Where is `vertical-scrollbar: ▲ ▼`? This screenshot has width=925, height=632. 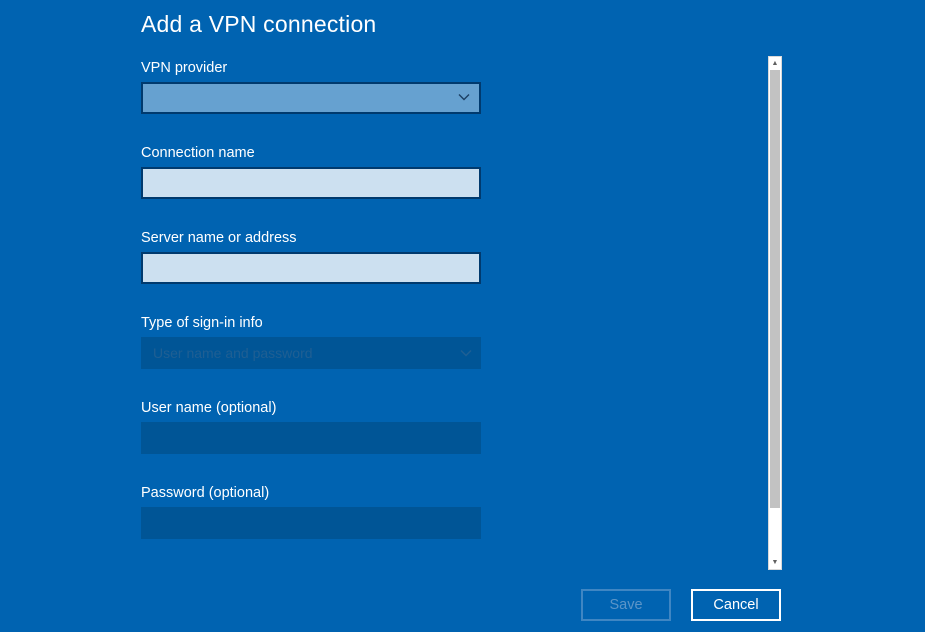
vertical-scrollbar: ▲ ▼ is located at coordinates (775, 313).